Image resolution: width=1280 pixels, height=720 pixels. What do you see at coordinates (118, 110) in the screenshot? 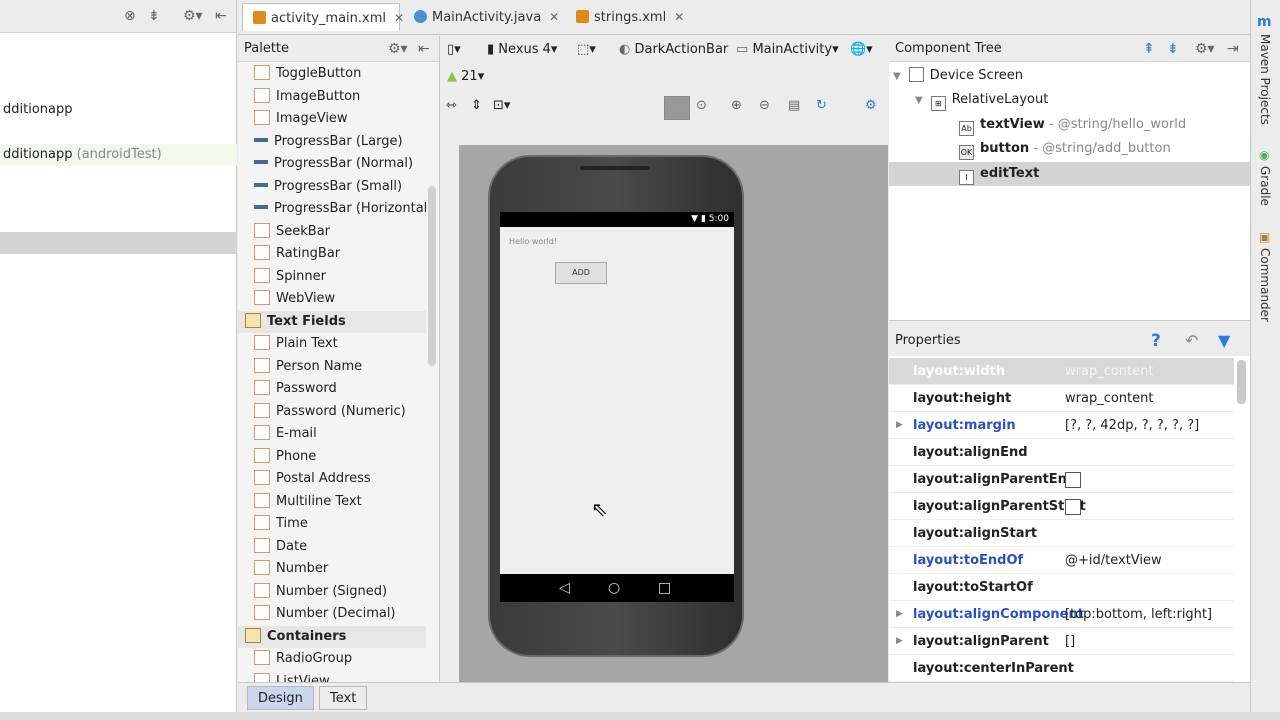
I see `project-item-app: dditionapp` at bounding box center [118, 110].